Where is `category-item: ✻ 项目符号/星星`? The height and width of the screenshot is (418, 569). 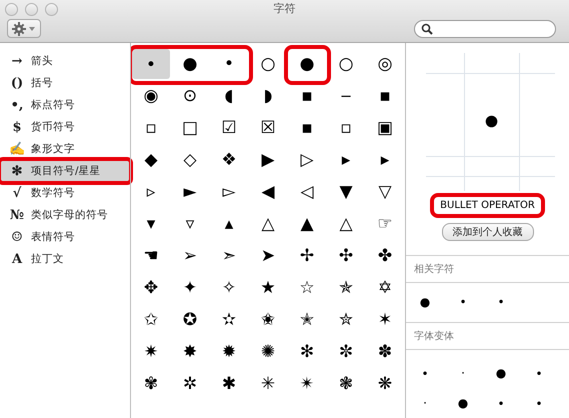
category-item: ✻ 项目符号/星星 is located at coordinates (65, 171).